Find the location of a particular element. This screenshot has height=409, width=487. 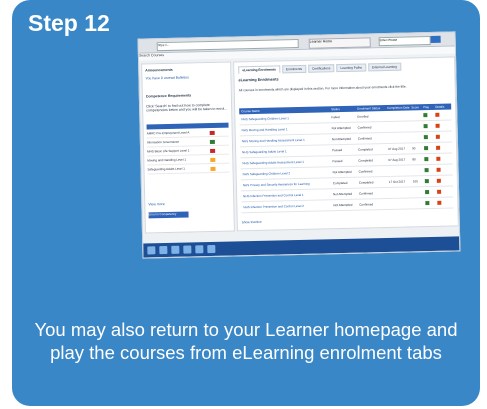

folder-icon is located at coordinates (175, 249).